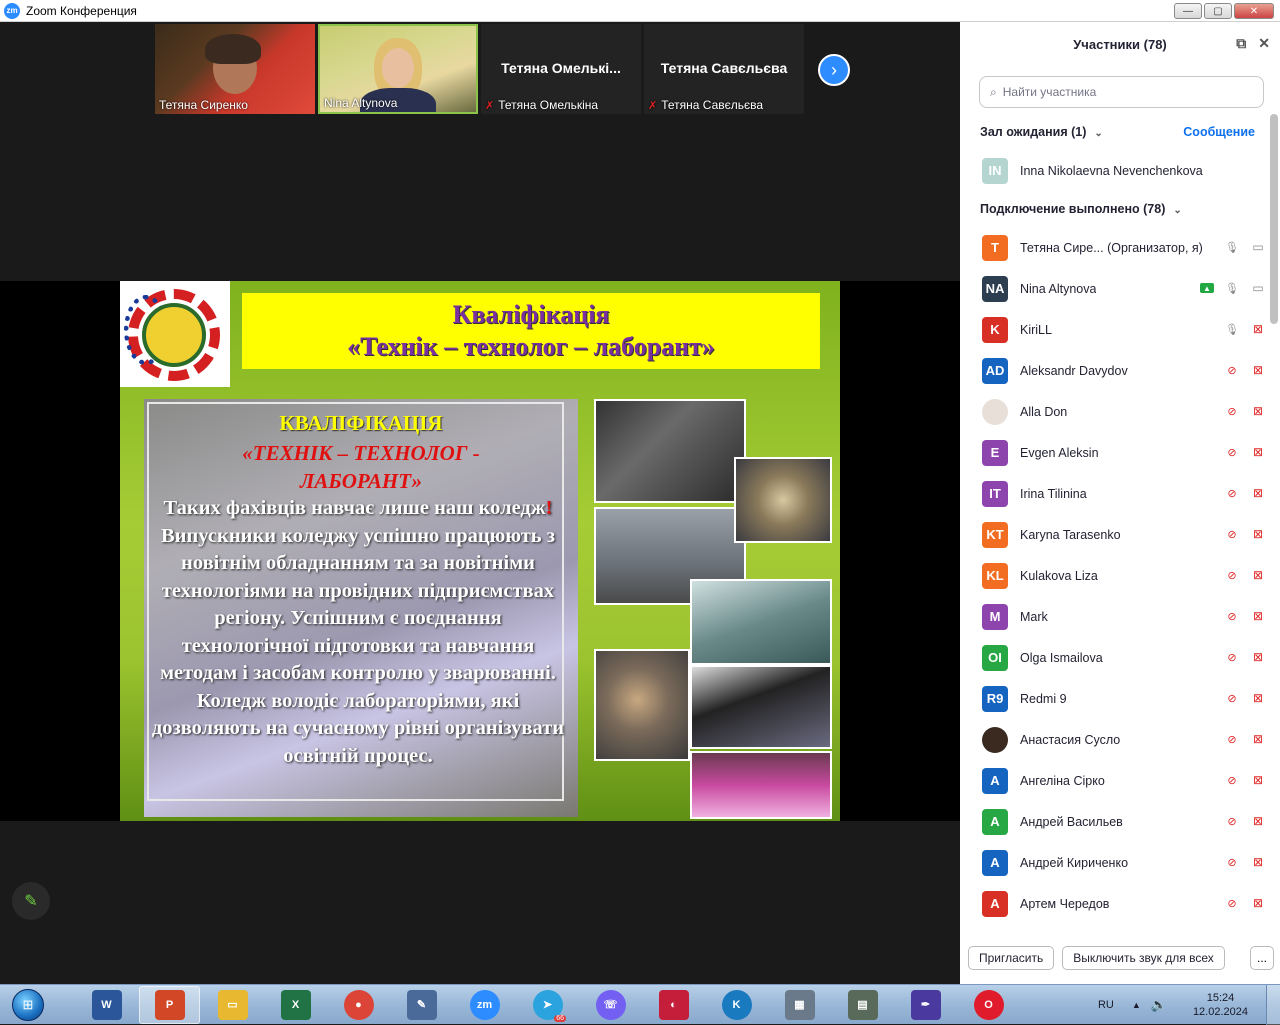 The image size is (1280, 1025). Describe the element at coordinates (1120, 821) in the screenshot. I see `participant-row: A Андрей Васильев ⊘ ⊠` at that location.